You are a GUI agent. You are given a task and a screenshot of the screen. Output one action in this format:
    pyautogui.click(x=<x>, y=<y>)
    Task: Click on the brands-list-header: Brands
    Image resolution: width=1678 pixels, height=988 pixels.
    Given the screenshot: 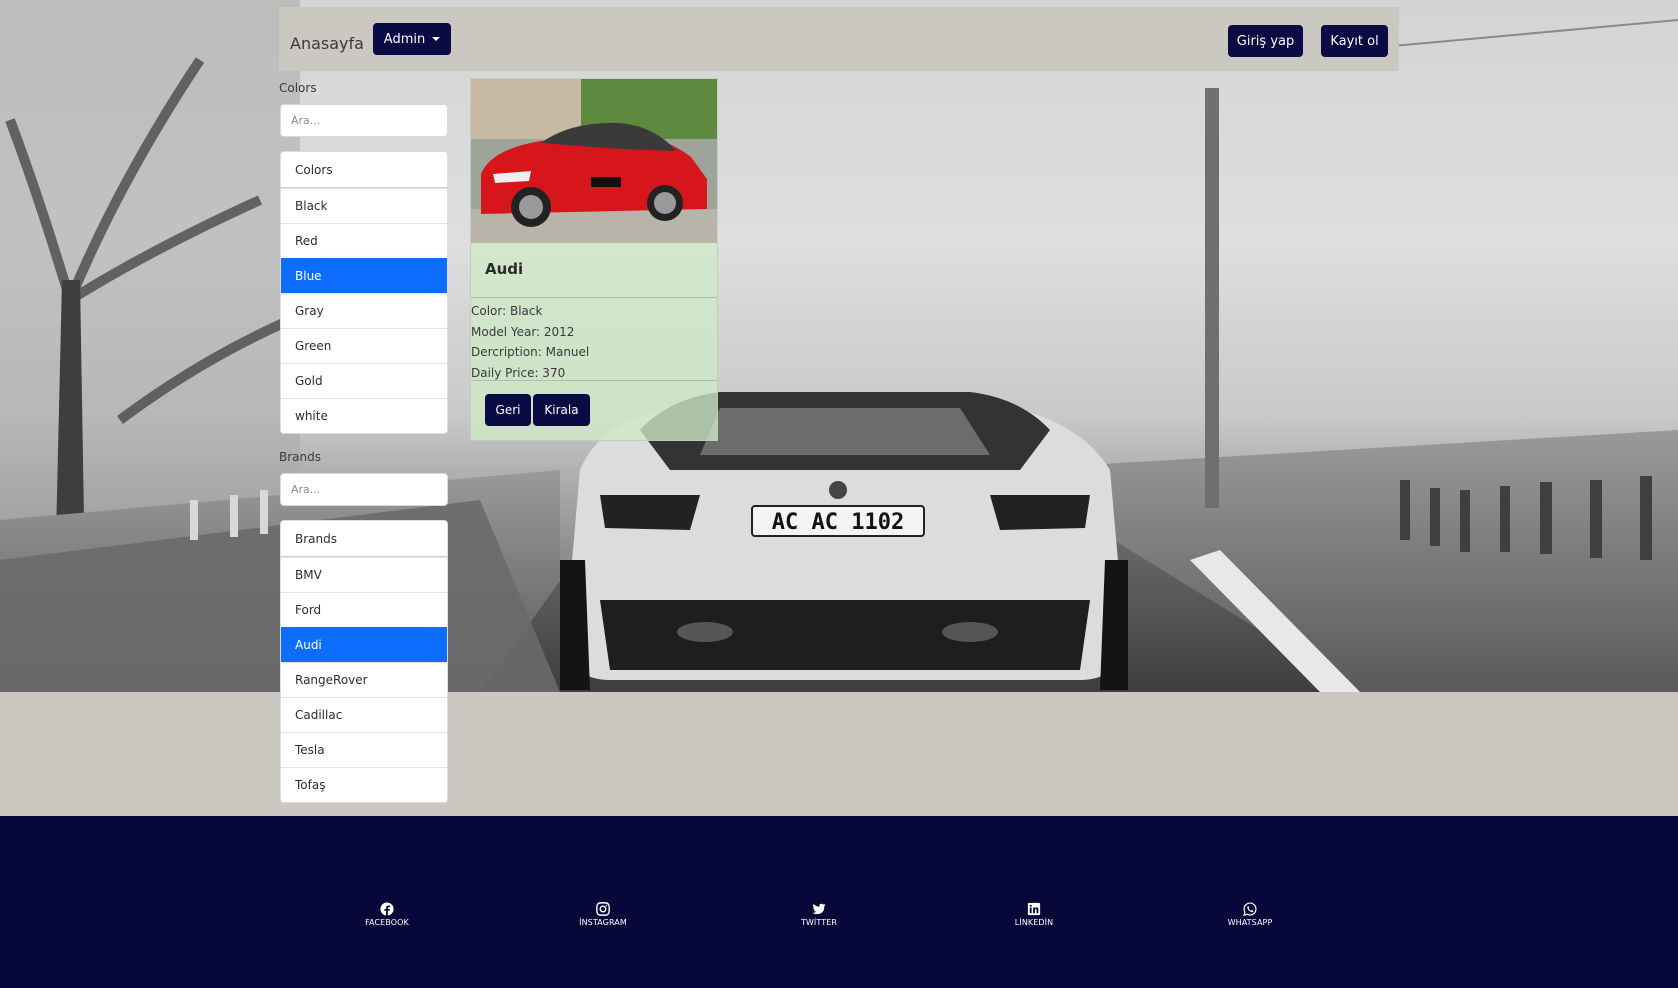 What is the action you would take?
    pyautogui.click(x=364, y=539)
    